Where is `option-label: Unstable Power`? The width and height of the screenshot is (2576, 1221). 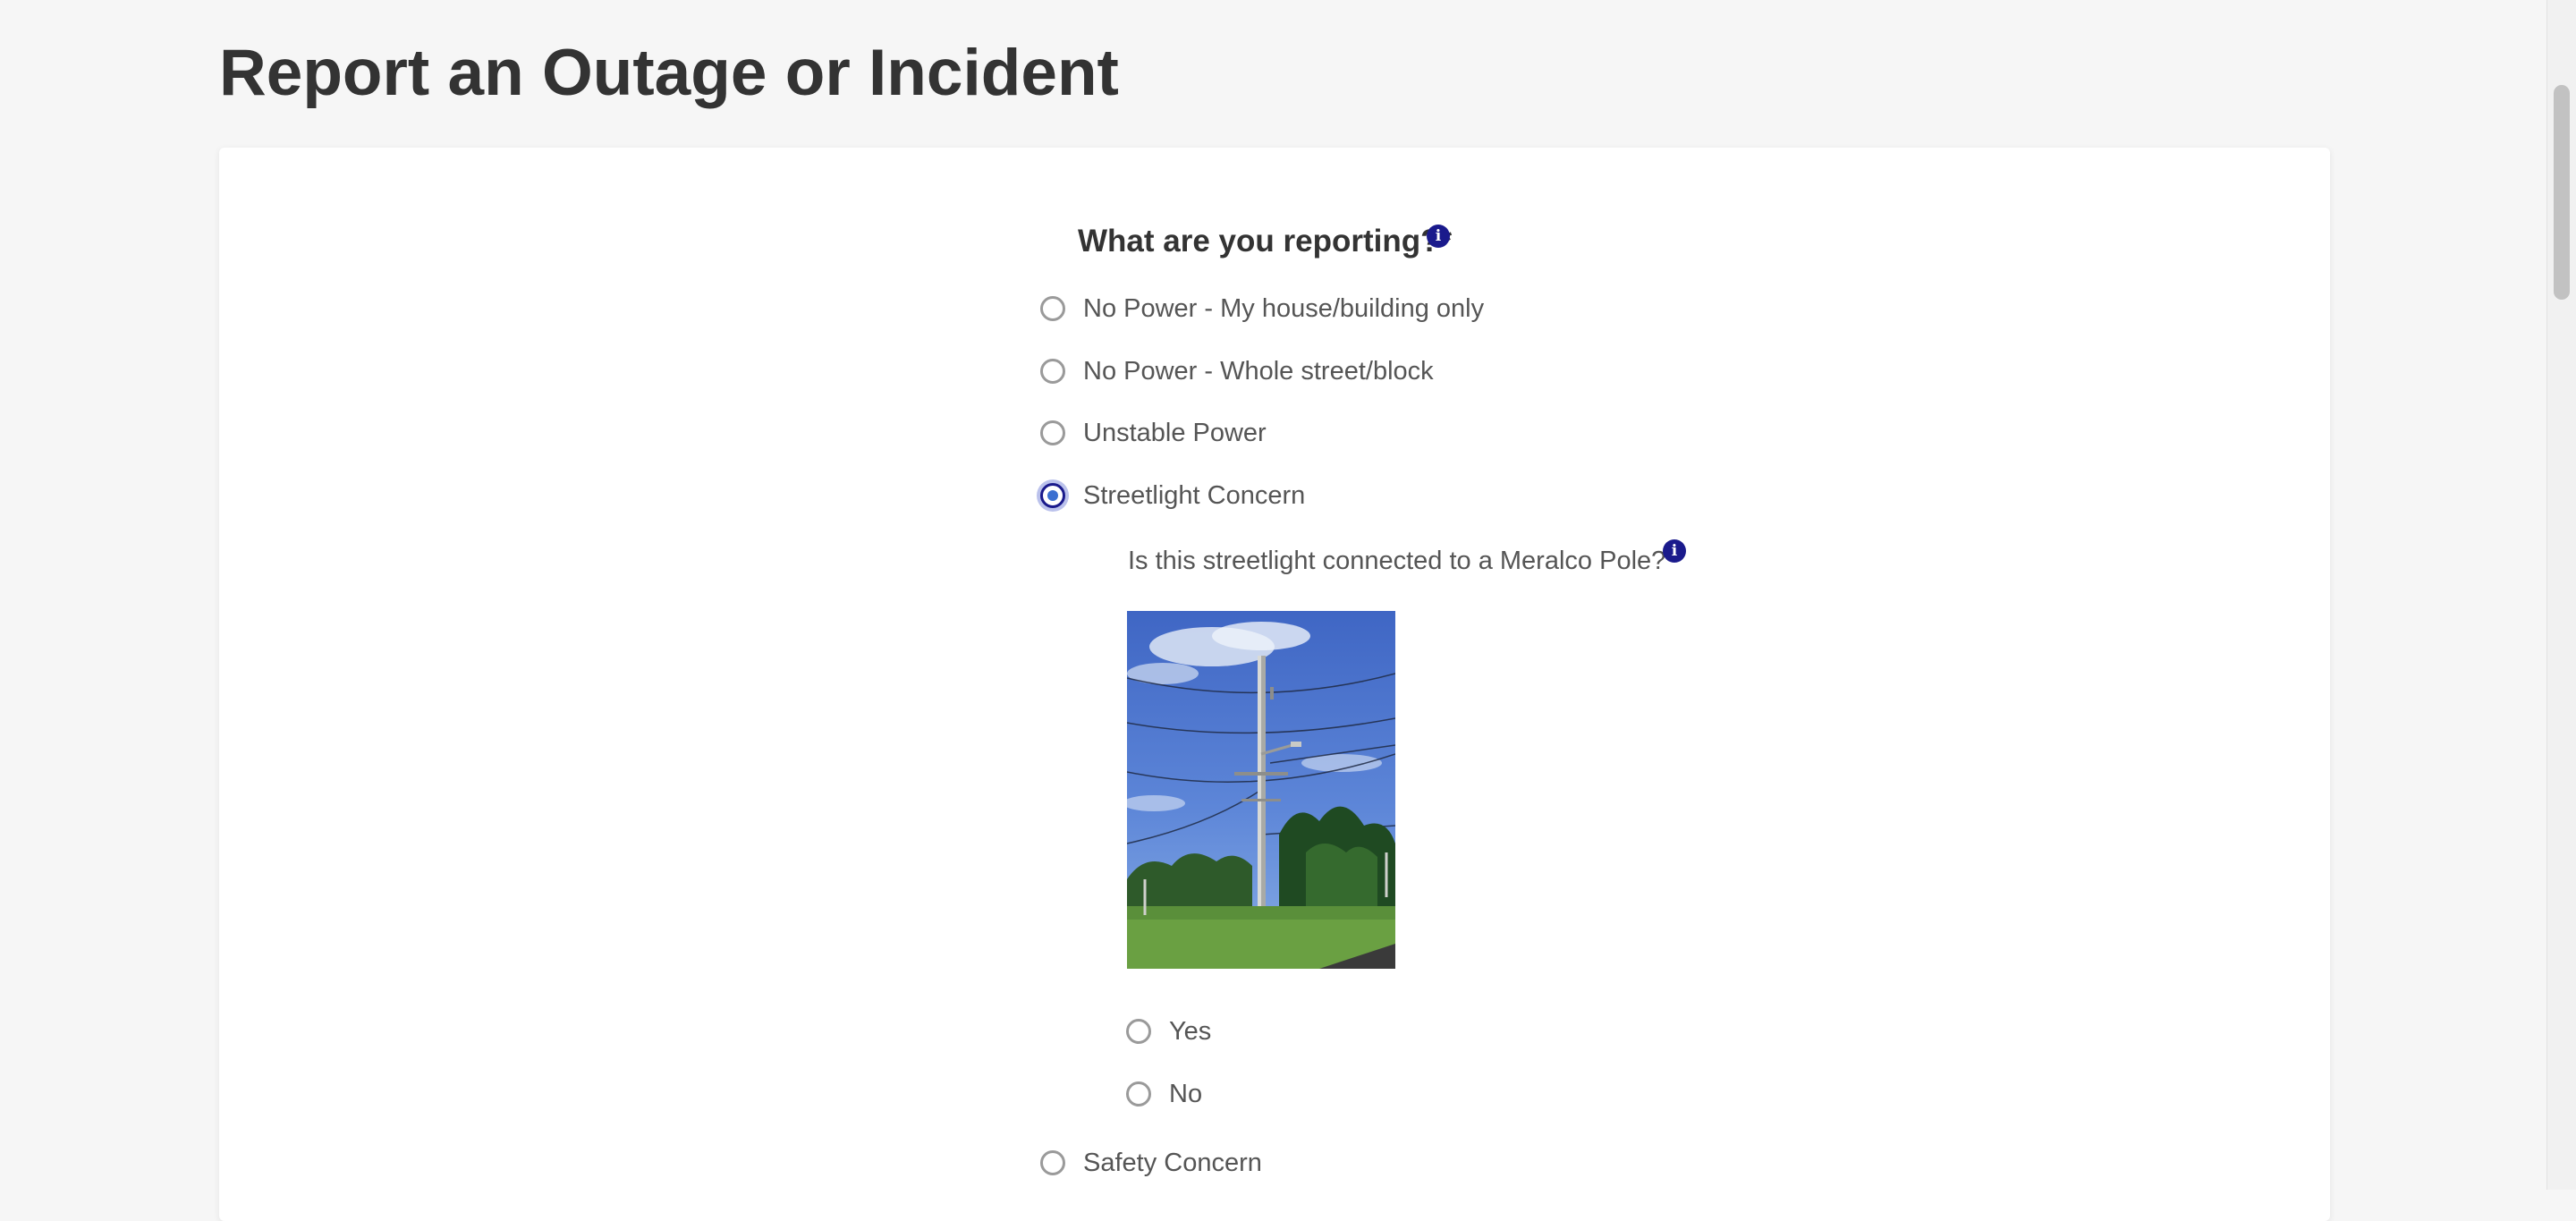
option-label: Unstable Power is located at coordinates (1175, 433).